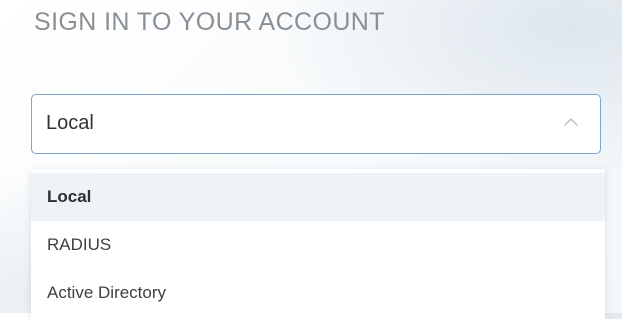  What do you see at coordinates (571, 122) in the screenshot?
I see `chevron-up-icon` at bounding box center [571, 122].